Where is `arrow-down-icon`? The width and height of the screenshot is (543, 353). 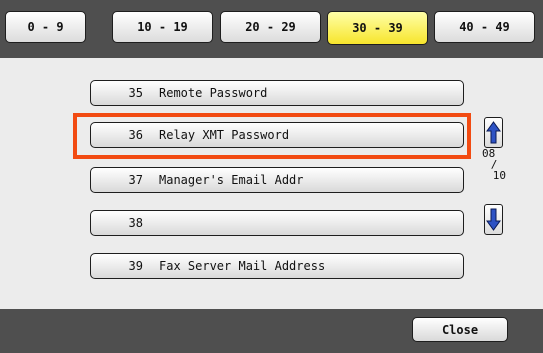 arrow-down-icon is located at coordinates (493, 219).